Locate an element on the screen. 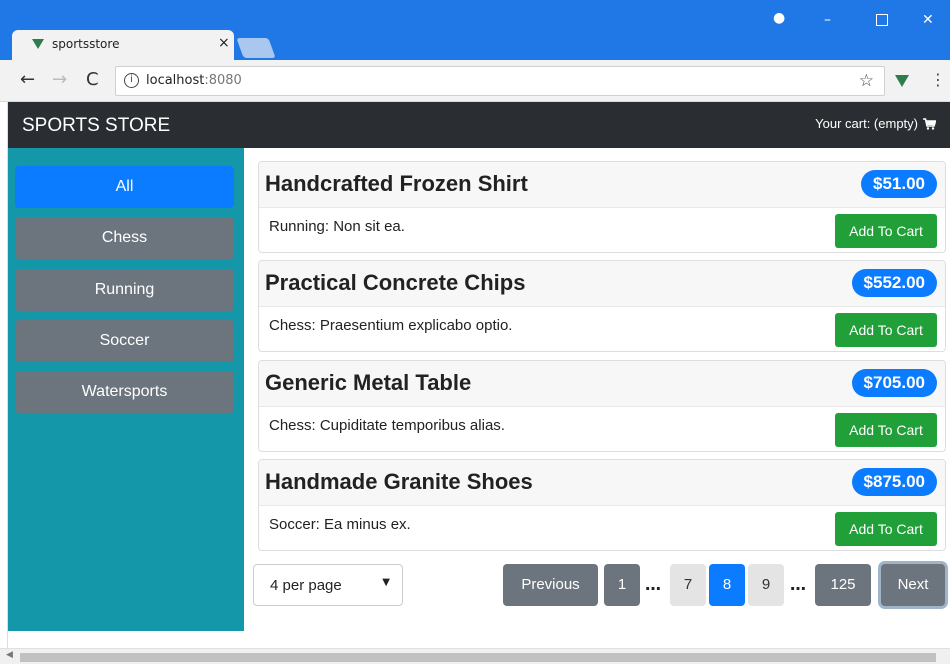 Image resolution: width=950 pixels, height=664 pixels. price-badge: $875.00 is located at coordinates (894, 482).